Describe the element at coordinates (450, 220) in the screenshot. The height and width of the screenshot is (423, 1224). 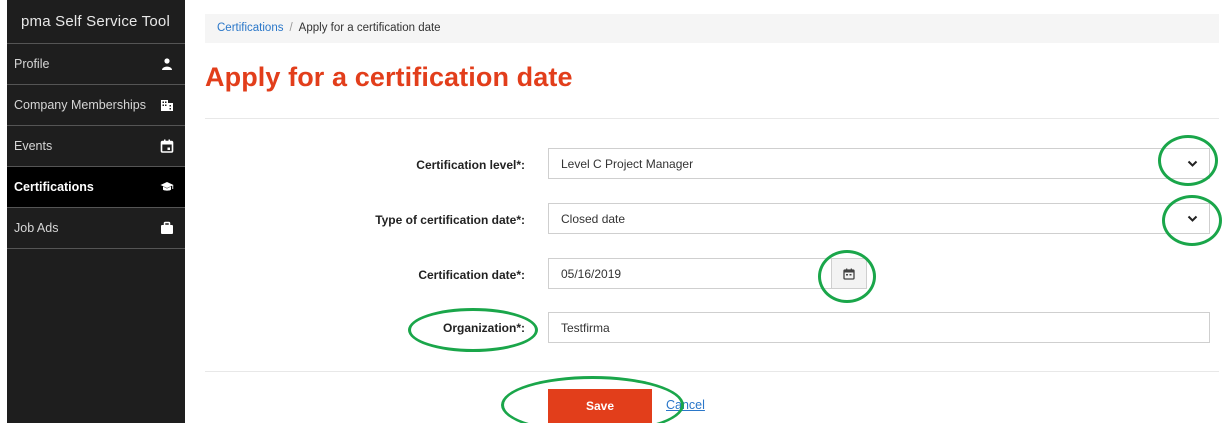
I see `date-type-label: Type of certification date*:` at that location.